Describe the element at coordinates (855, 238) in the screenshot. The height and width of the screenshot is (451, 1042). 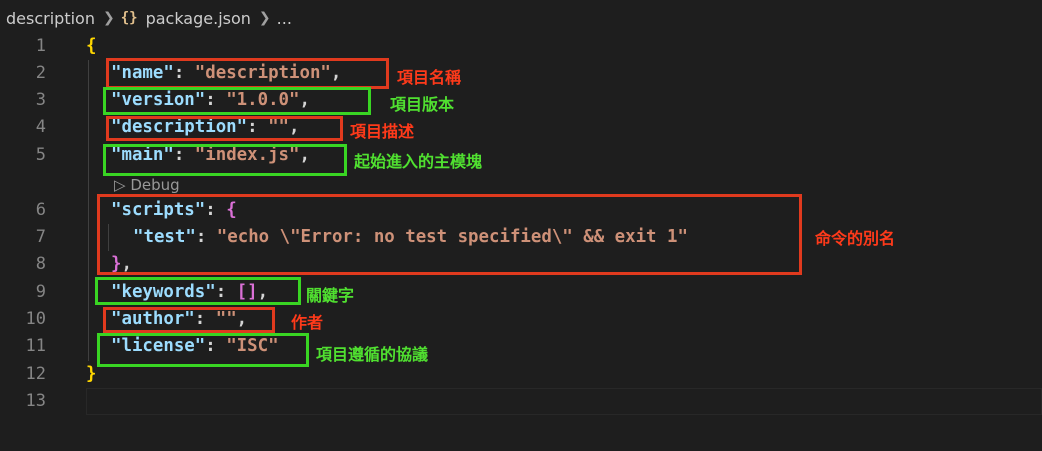
I see `scripts-annotation: 命令的別名` at that location.